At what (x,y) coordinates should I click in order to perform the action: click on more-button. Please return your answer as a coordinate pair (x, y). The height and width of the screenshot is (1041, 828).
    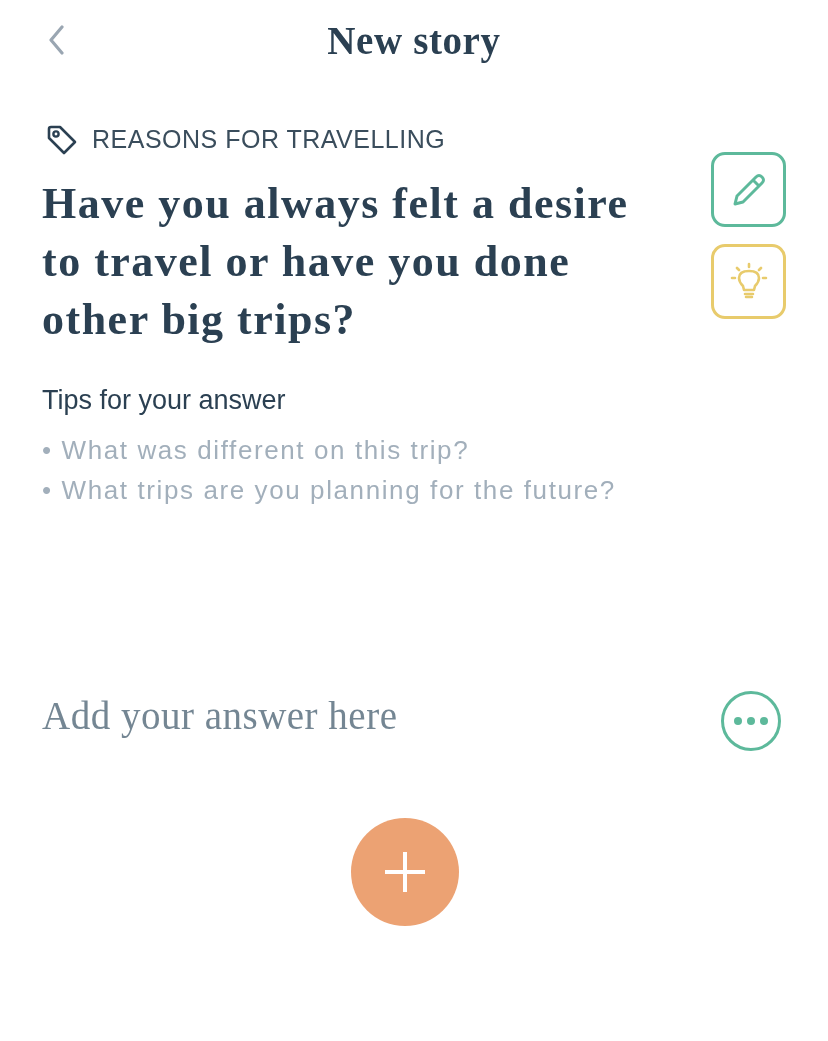
    Looking at the image, I should click on (751, 721).